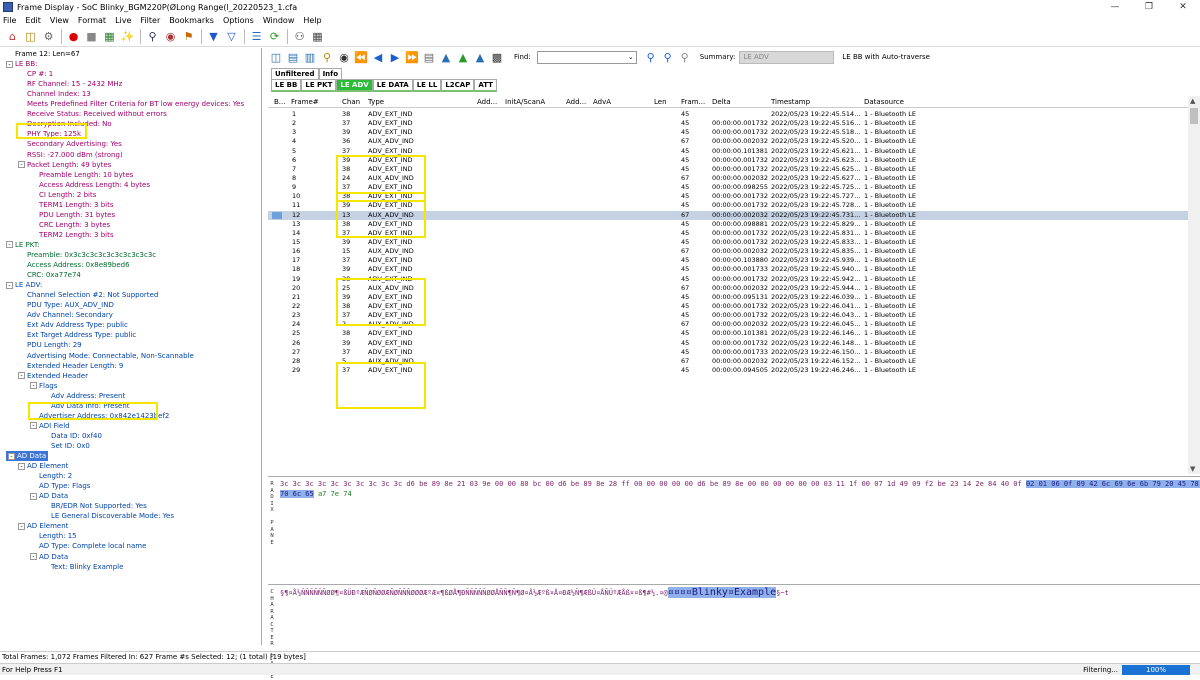  Describe the element at coordinates (1183, 7) in the screenshot. I see `close-button: ✕` at that location.